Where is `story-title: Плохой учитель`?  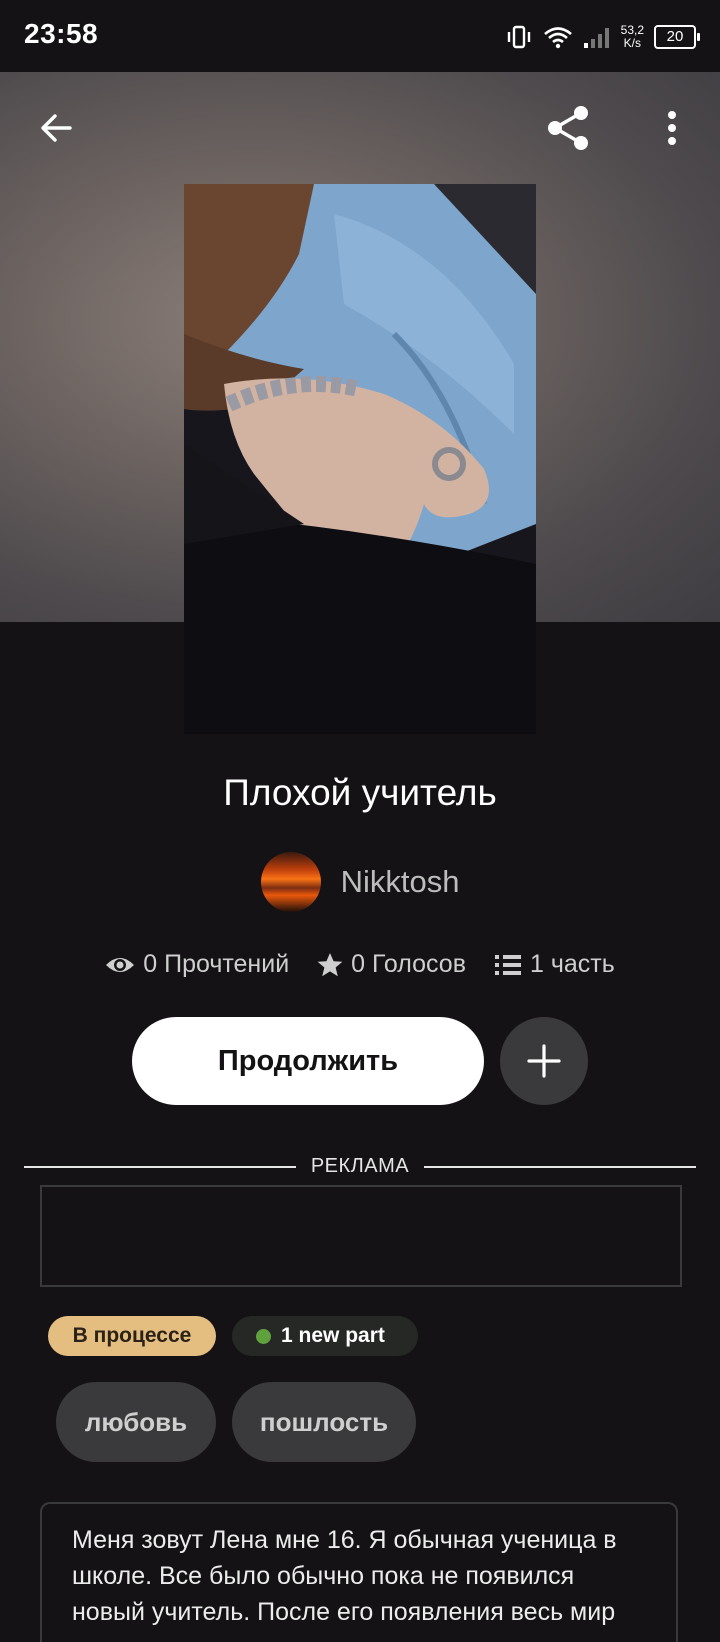
story-title: Плохой учитель is located at coordinates (360, 792).